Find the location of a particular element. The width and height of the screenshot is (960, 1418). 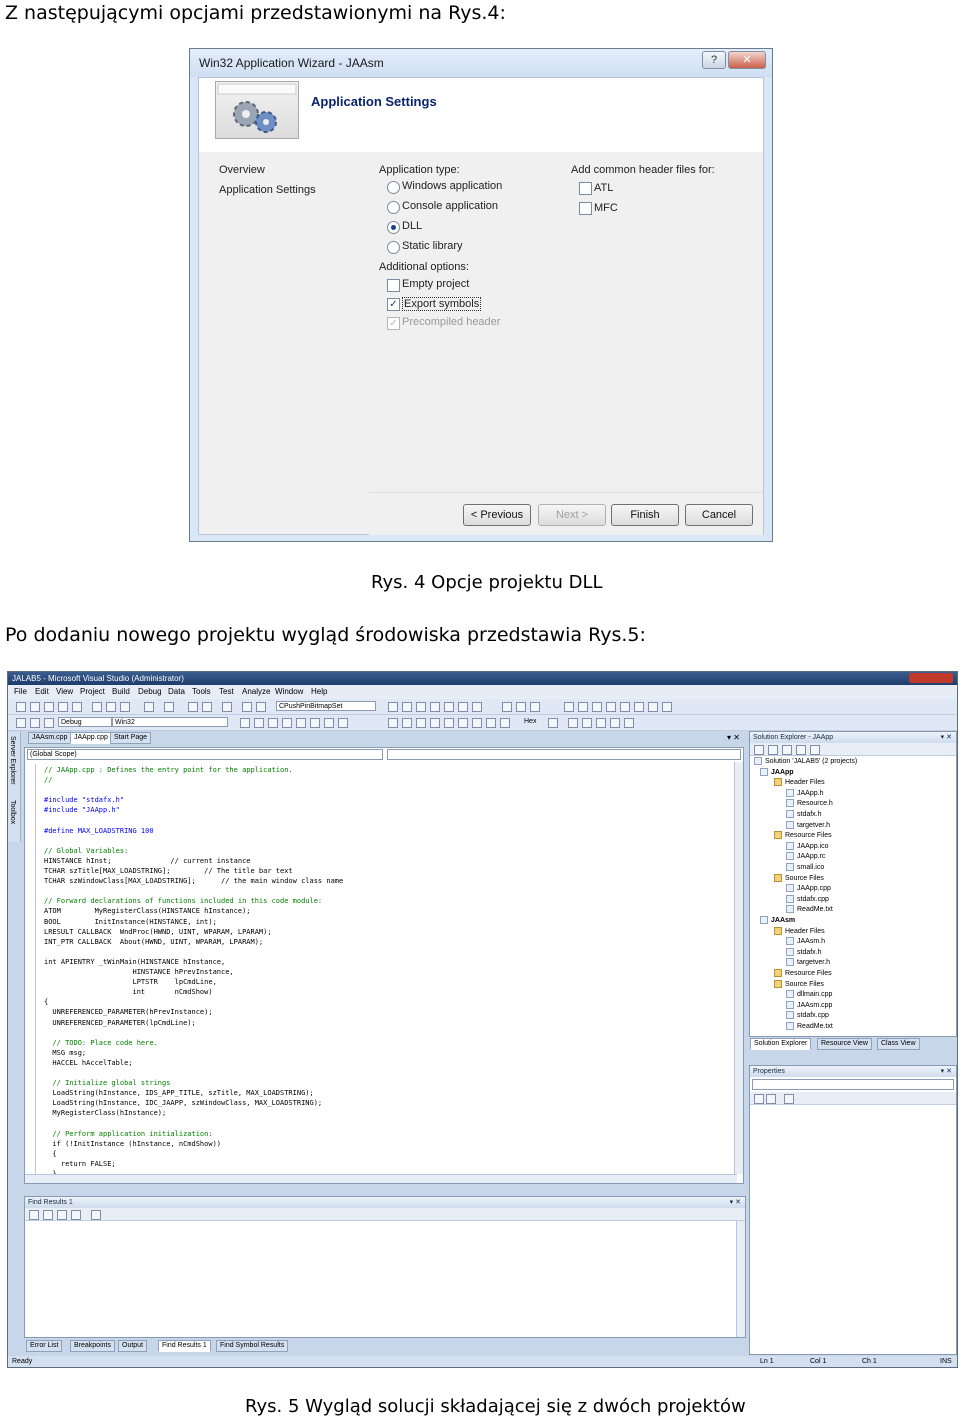

radio-static-library is located at coordinates (393, 247).